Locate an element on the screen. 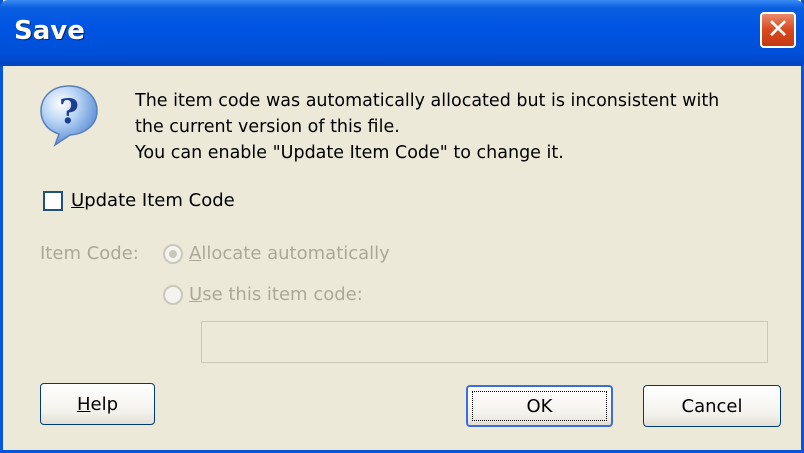 The height and width of the screenshot is (453, 804). close-button: ✕ is located at coordinates (778, 30).